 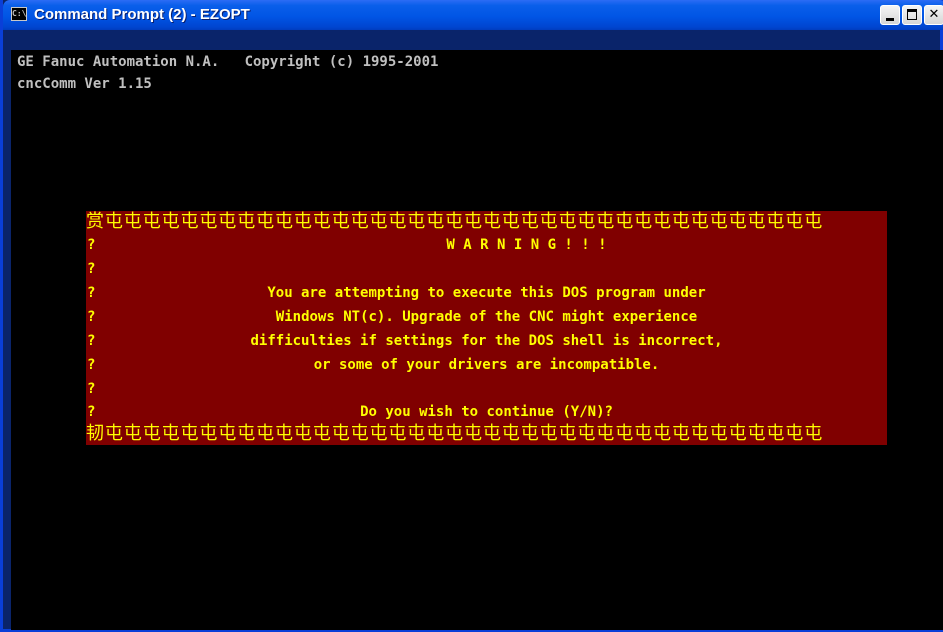 I want to click on maximize-button, so click(x=912, y=15).